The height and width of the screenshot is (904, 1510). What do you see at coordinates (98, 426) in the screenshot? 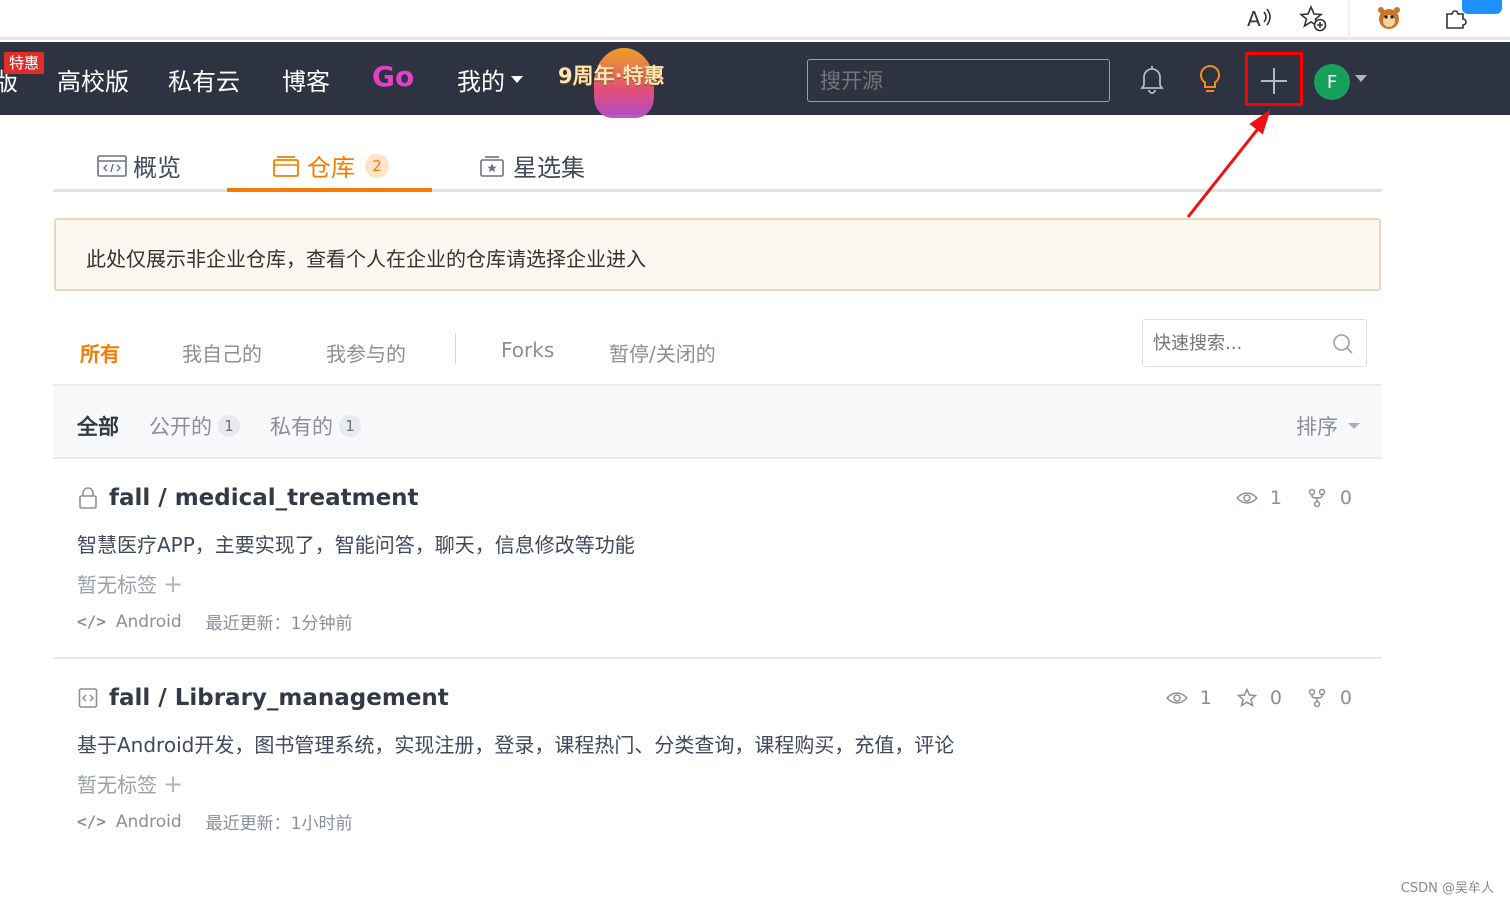
I see `subfilter-all: 全部` at bounding box center [98, 426].